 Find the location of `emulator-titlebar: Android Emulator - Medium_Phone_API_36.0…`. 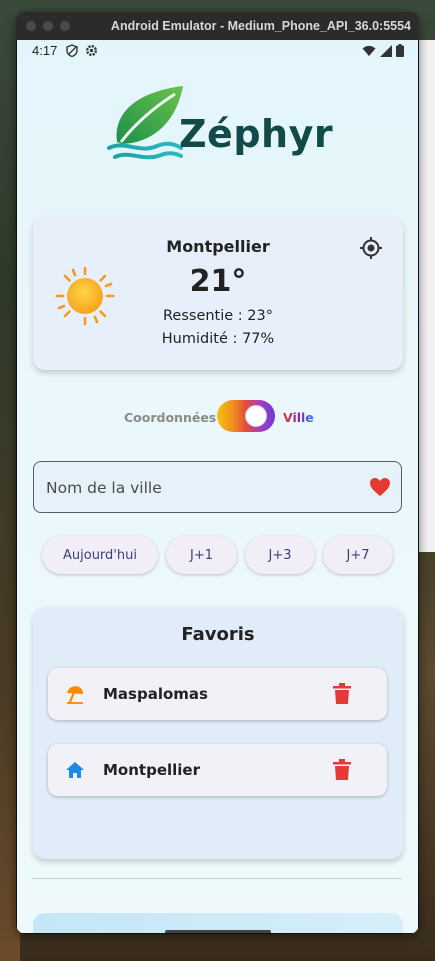

emulator-titlebar: Android Emulator - Medium_Phone_API_36.0… is located at coordinates (217, 26).